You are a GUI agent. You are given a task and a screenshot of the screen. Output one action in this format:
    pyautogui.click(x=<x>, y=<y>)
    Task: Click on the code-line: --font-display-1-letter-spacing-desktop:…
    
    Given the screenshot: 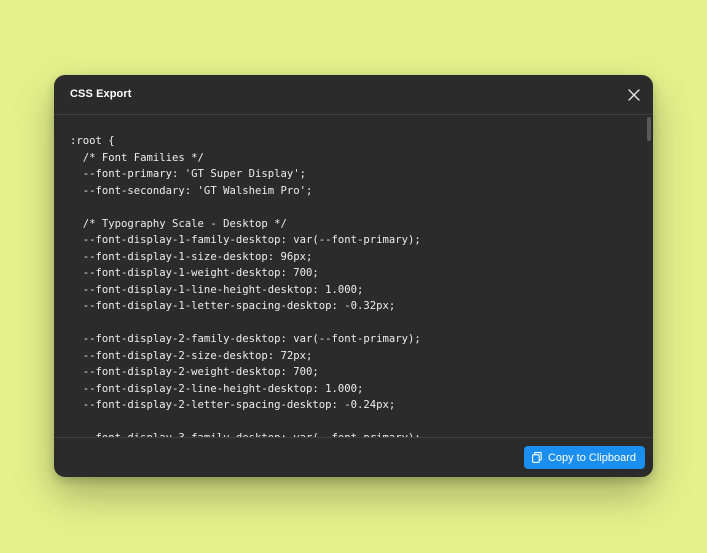 What is the action you would take?
    pyautogui.click(x=233, y=306)
    